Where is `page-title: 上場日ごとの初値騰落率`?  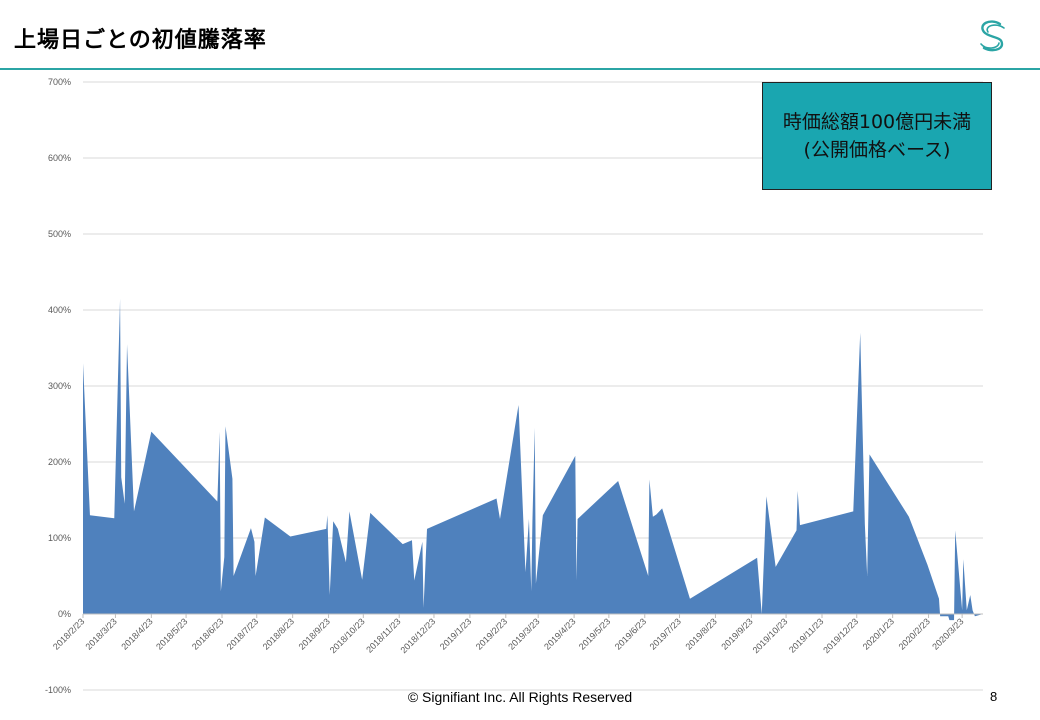
page-title: 上場日ごとの初値騰落率 is located at coordinates (140, 40).